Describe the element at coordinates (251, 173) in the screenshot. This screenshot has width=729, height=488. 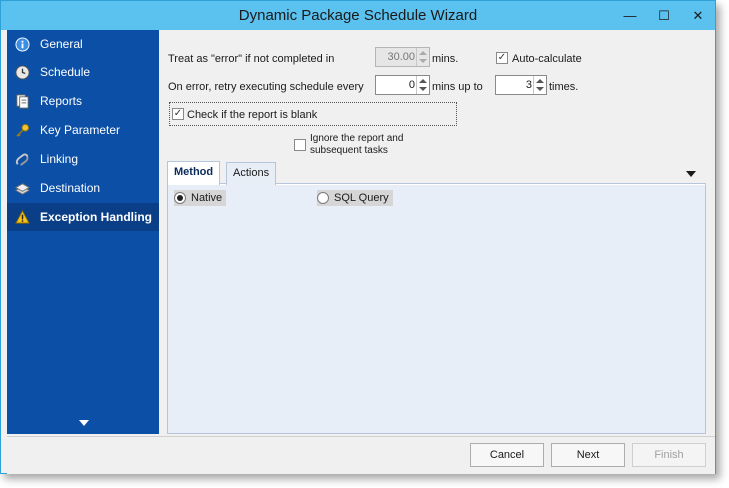
I see `tab-actions: Actions` at that location.